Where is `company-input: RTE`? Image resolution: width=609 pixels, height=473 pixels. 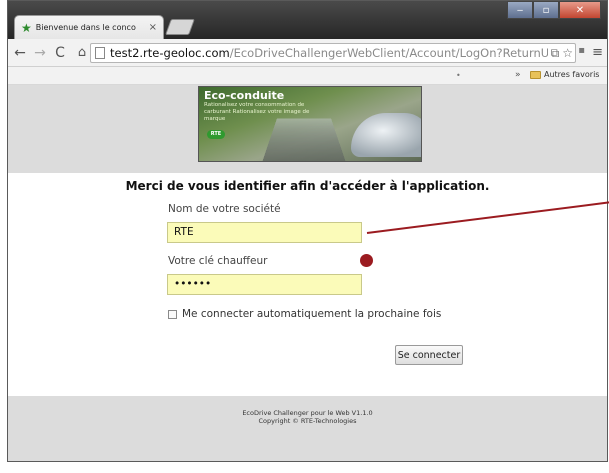
company-input: RTE is located at coordinates (264, 232).